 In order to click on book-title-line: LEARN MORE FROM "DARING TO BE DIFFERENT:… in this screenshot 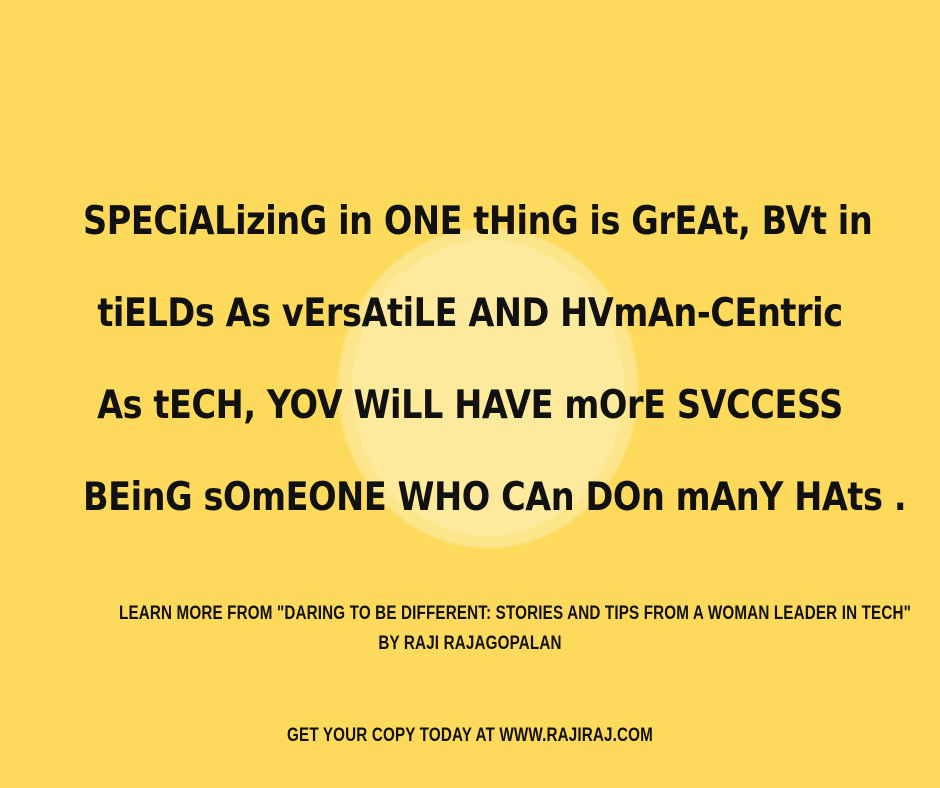, I will do `click(515, 613)`.